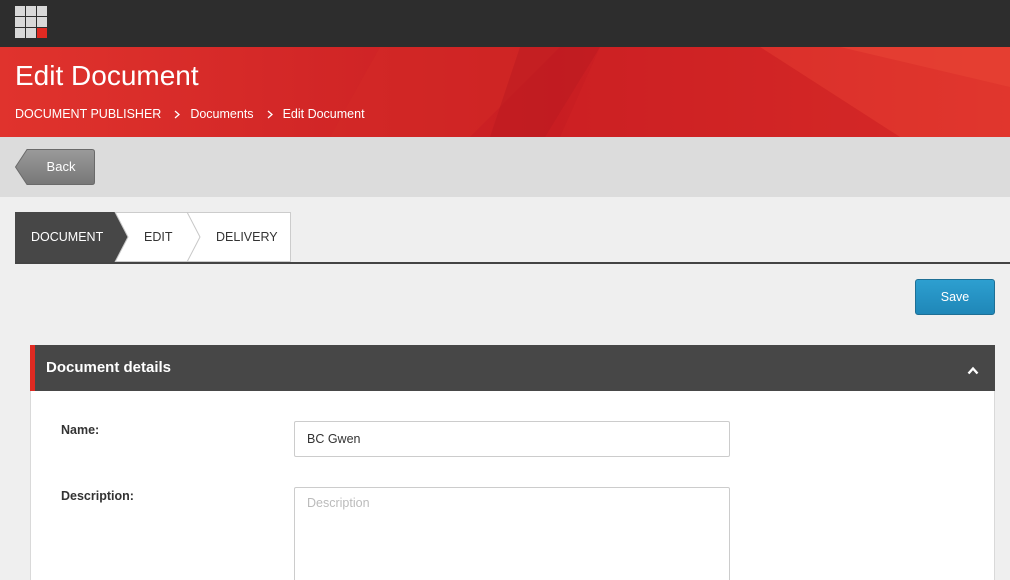 This screenshot has width=1010, height=580. What do you see at coordinates (323, 114) in the screenshot?
I see `breadcrumb-edit-document: Edit Document` at bounding box center [323, 114].